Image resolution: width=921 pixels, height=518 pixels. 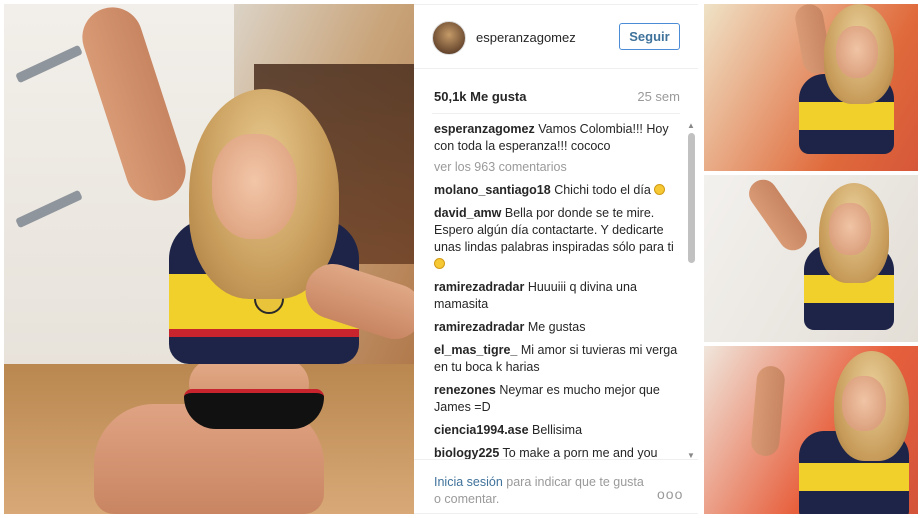 I want to click on photo-shorts, so click(x=254, y=409).